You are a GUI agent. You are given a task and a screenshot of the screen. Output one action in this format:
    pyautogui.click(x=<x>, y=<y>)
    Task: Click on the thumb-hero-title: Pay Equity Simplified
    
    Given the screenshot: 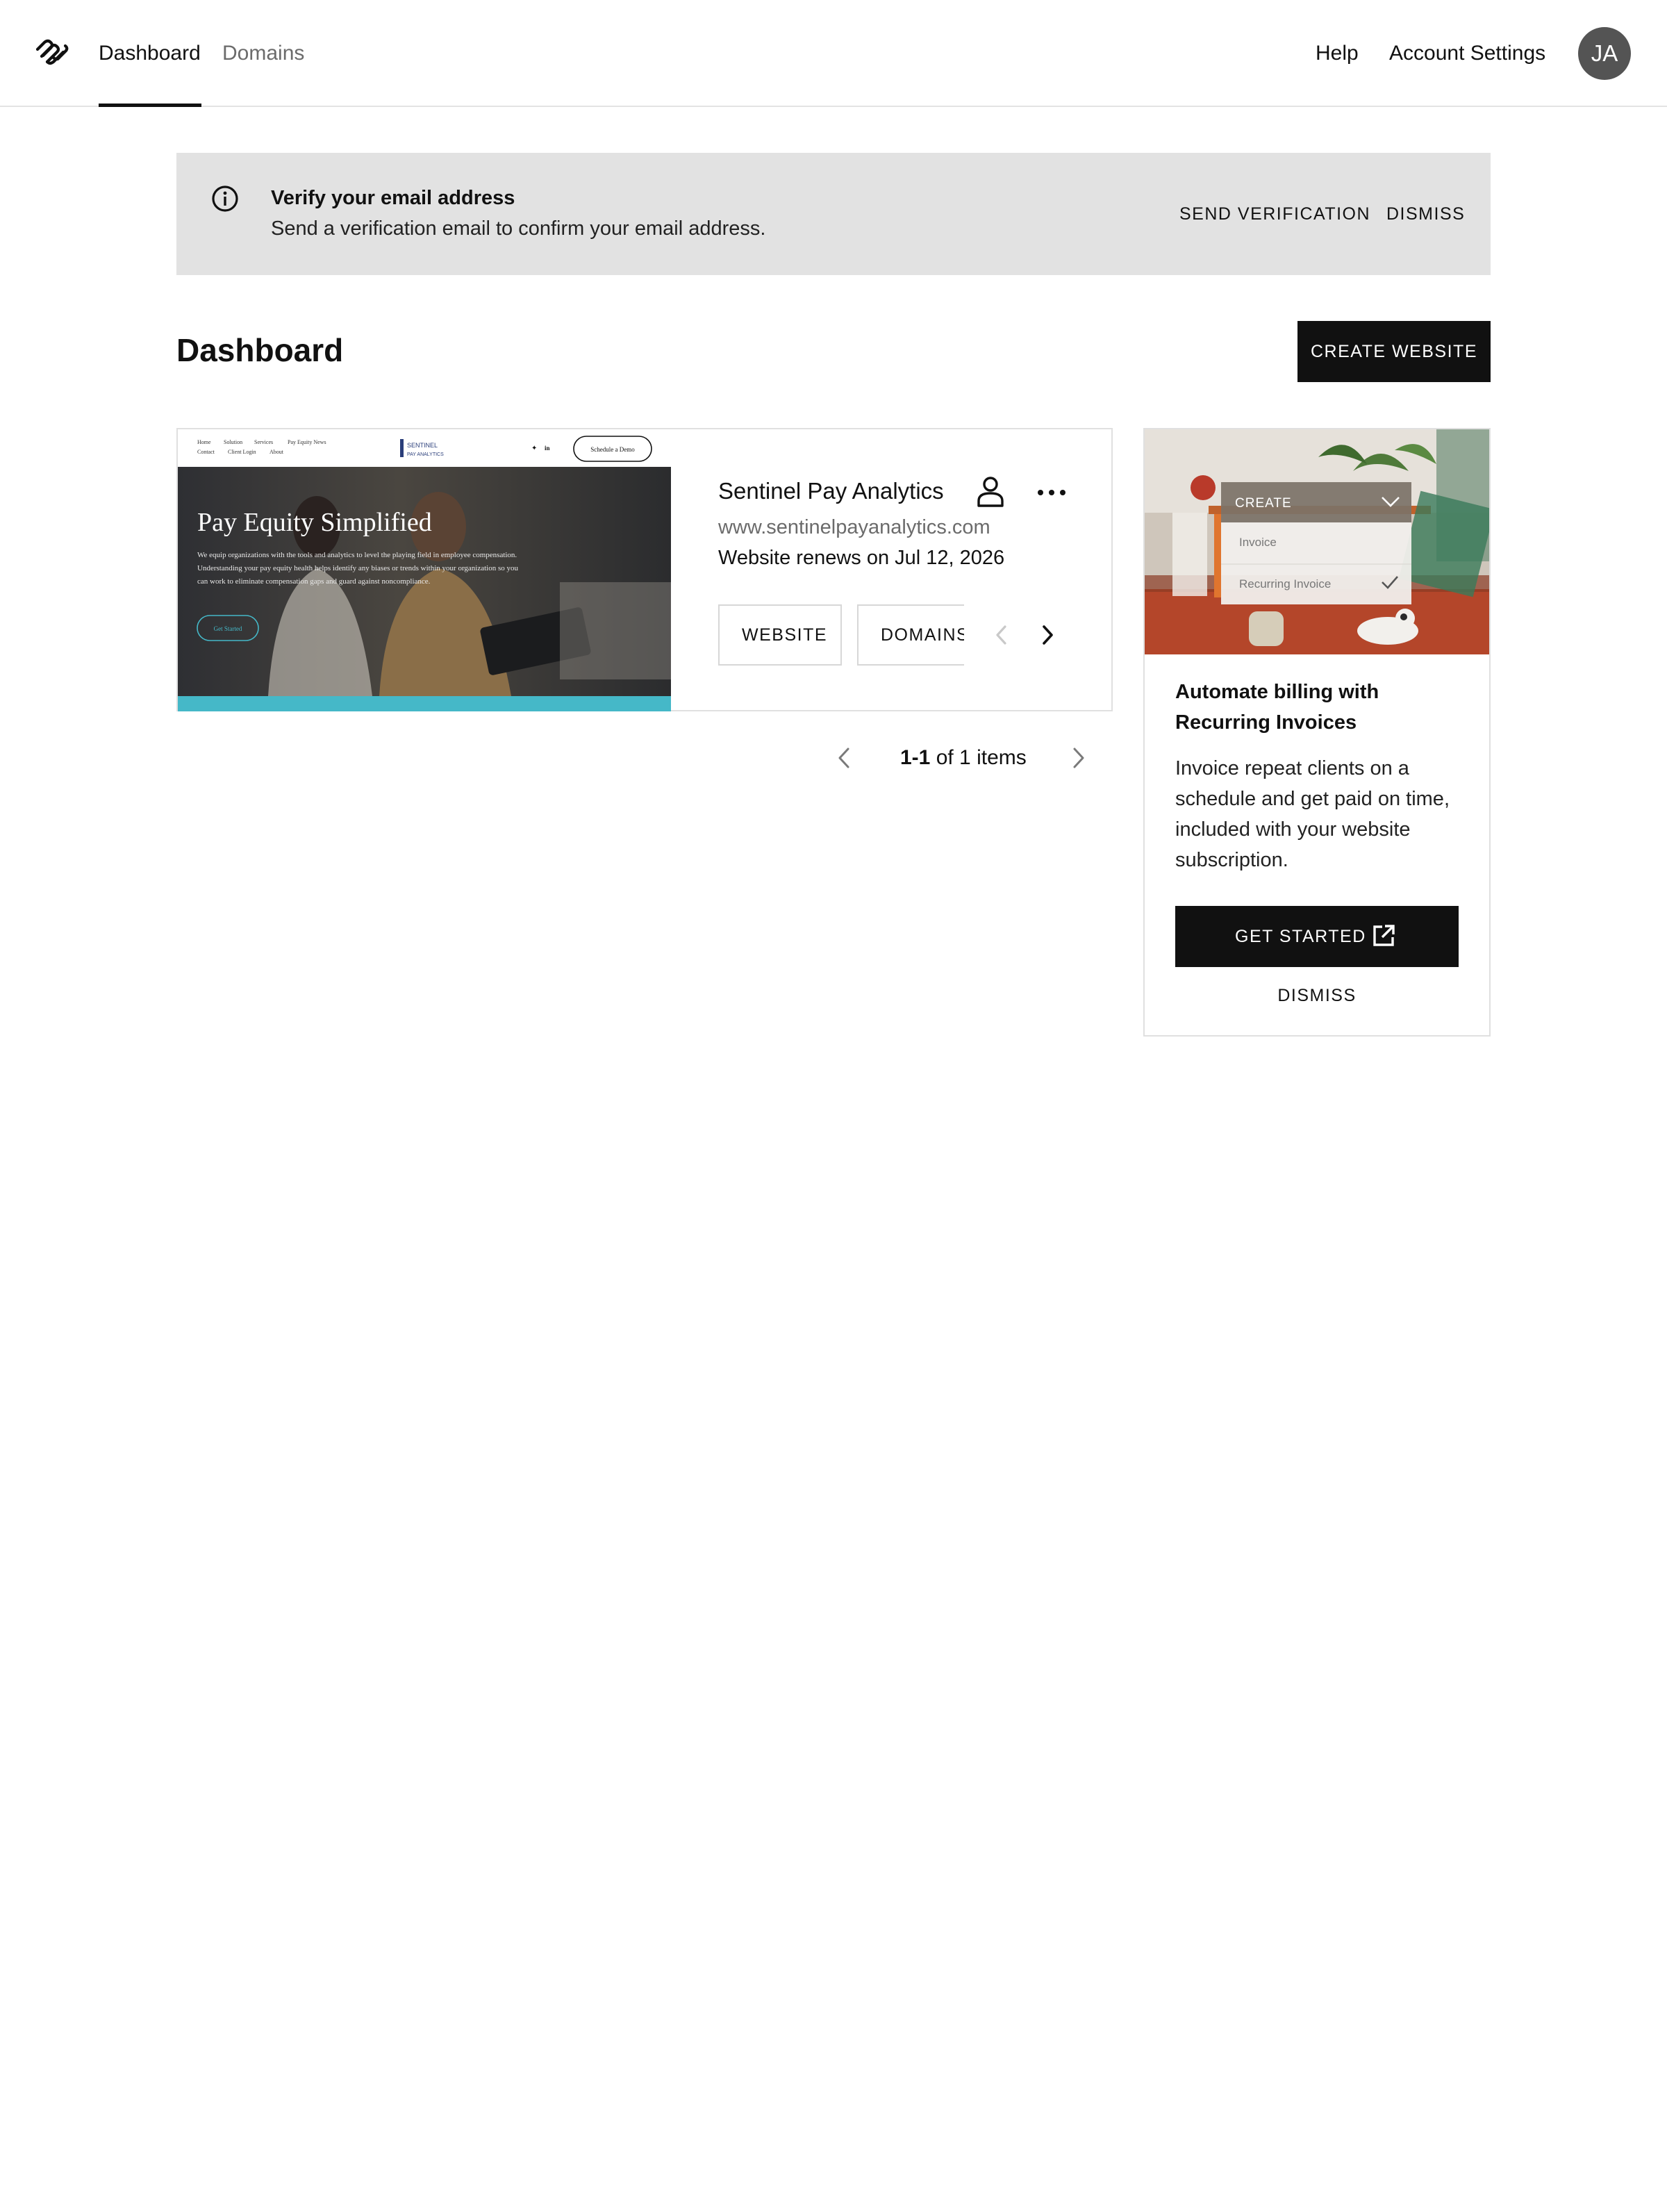 What is the action you would take?
    pyautogui.click(x=314, y=522)
    